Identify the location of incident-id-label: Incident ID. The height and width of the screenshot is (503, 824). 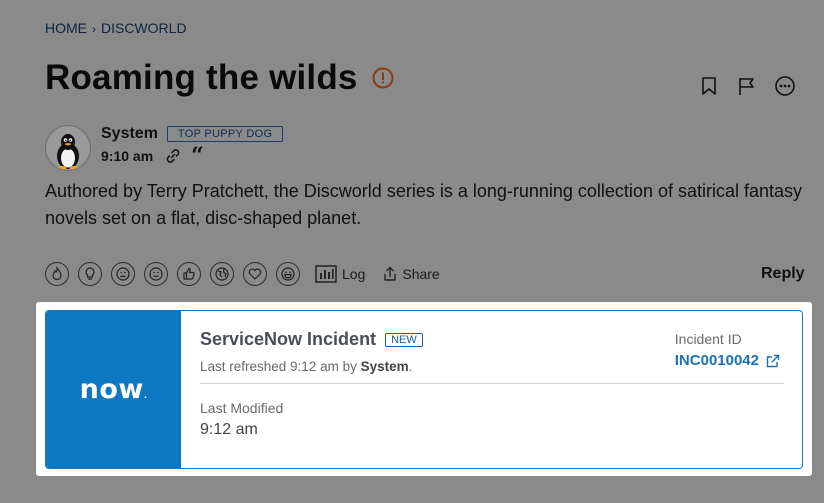
(708, 339).